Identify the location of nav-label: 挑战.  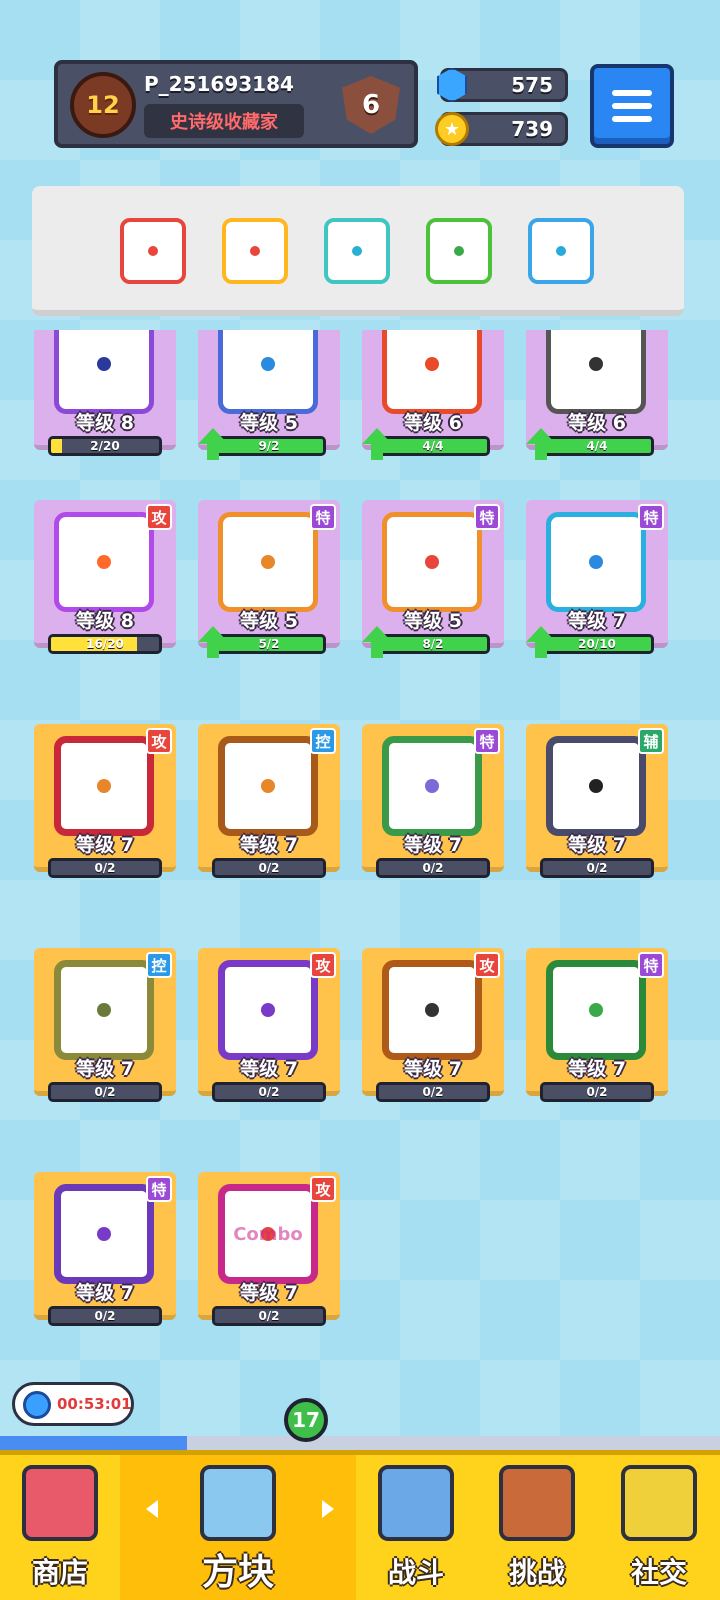
(536, 1572).